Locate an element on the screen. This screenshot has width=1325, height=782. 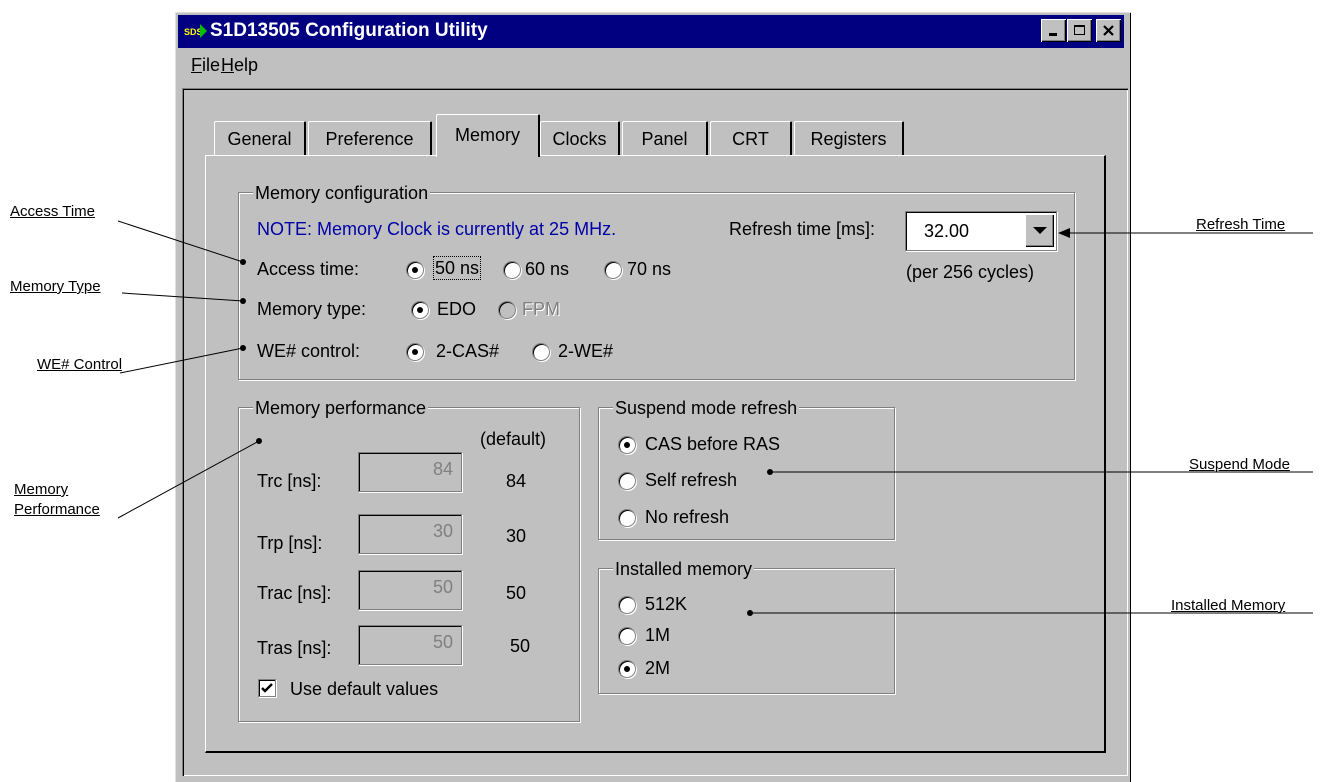
minimize-button is located at coordinates (1053, 30).